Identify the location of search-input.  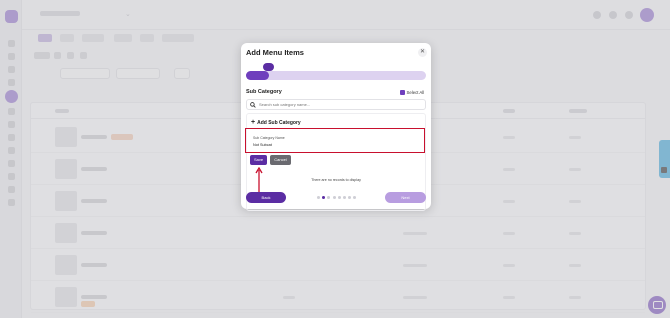
(339, 104).